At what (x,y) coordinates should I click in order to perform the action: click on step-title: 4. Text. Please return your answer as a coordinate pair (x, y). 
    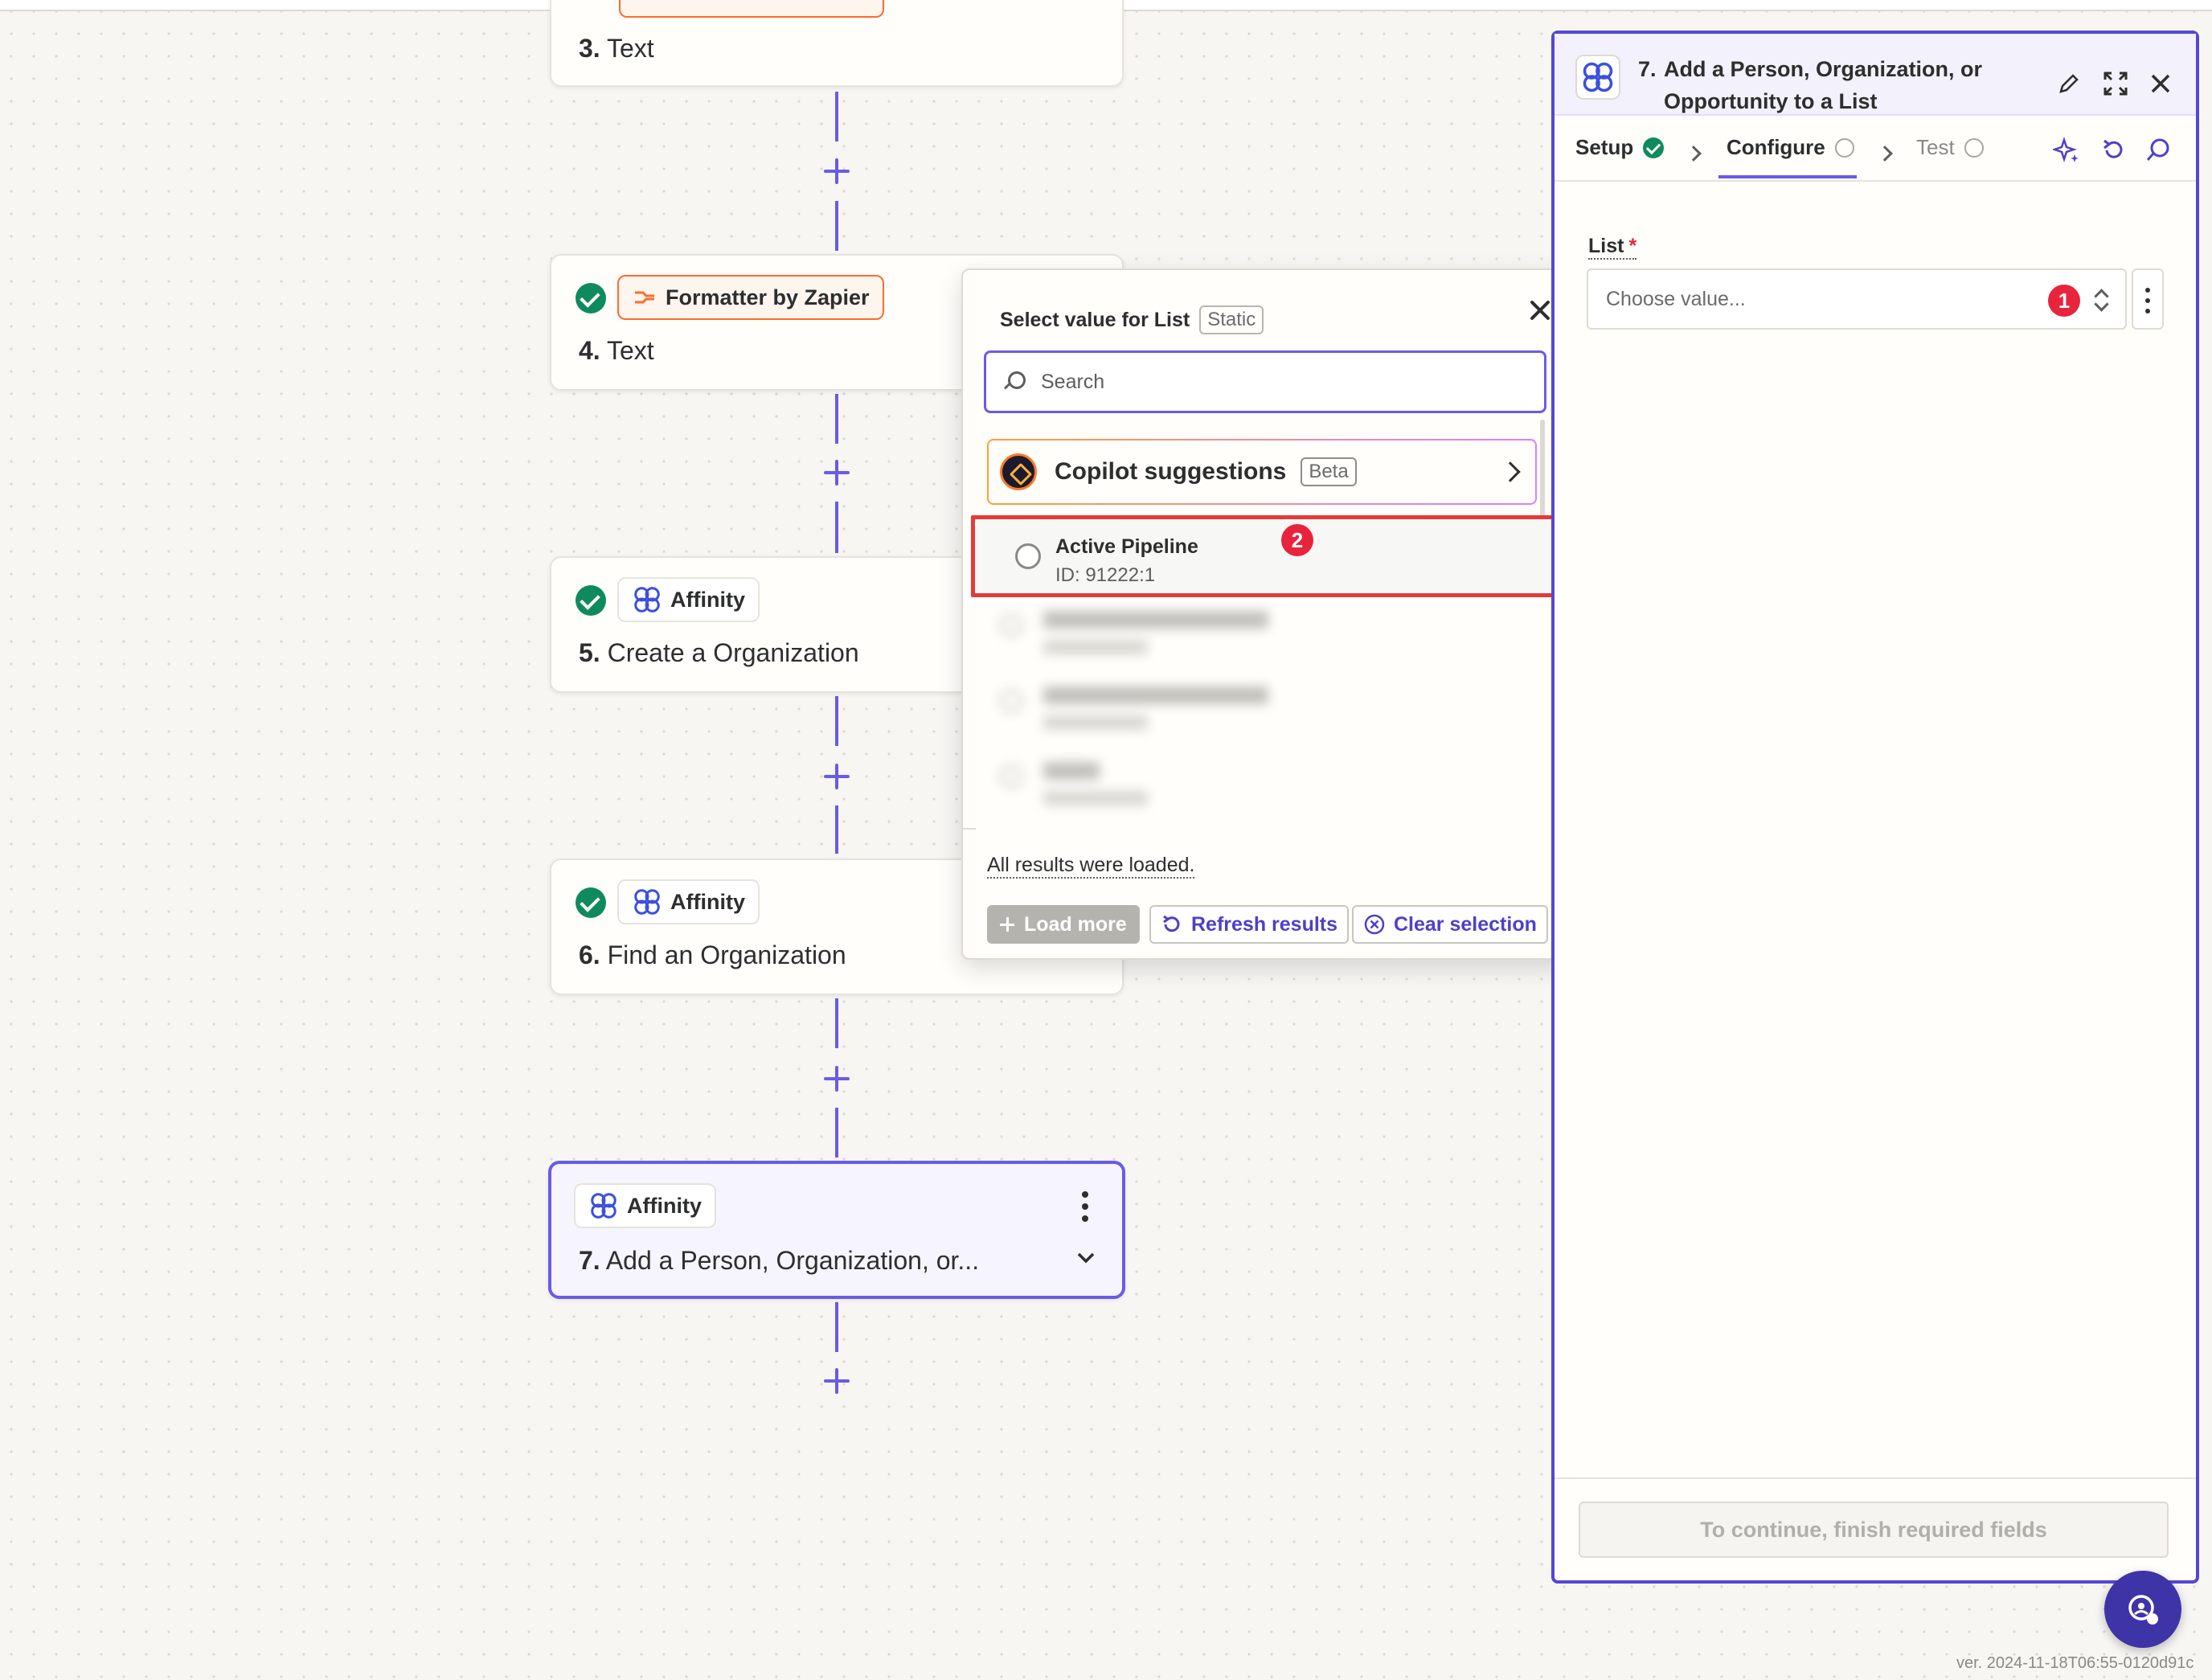
    Looking at the image, I should click on (616, 350).